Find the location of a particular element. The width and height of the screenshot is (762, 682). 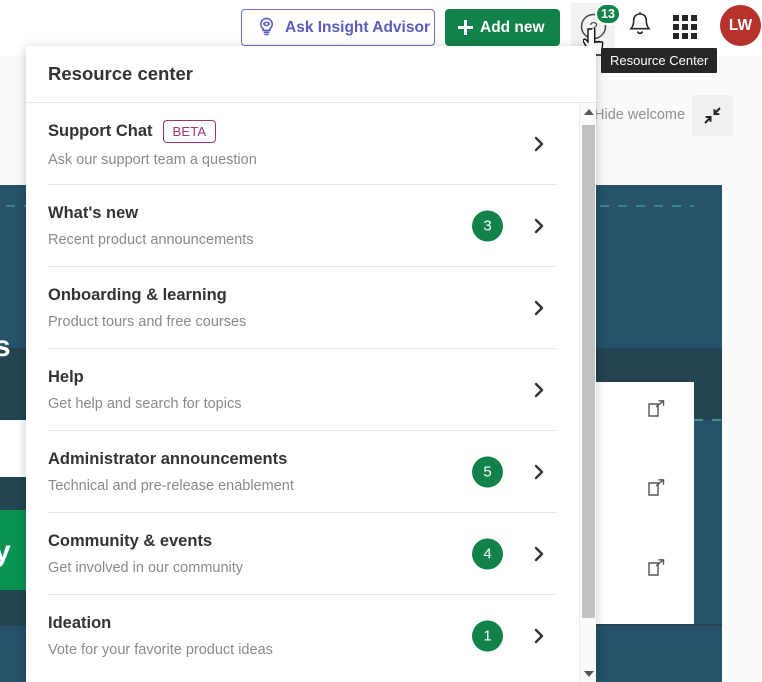

resource-center-badge: 13 is located at coordinates (608, 14).